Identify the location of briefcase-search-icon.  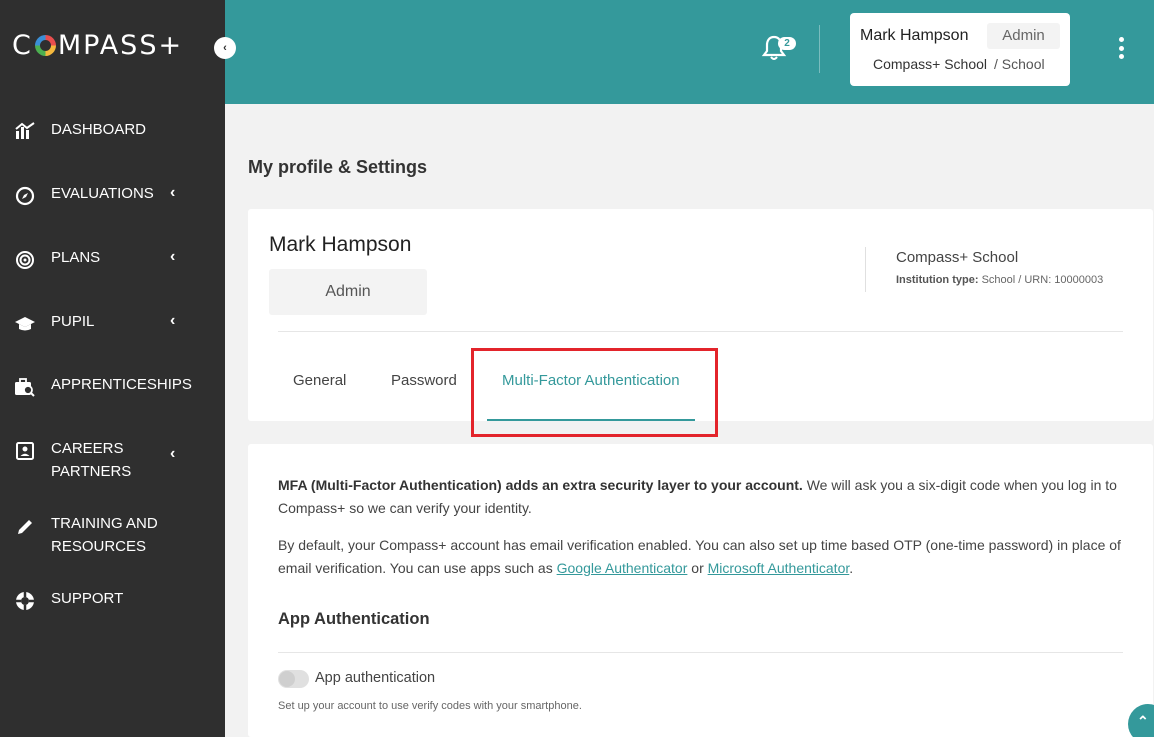
(25, 387).